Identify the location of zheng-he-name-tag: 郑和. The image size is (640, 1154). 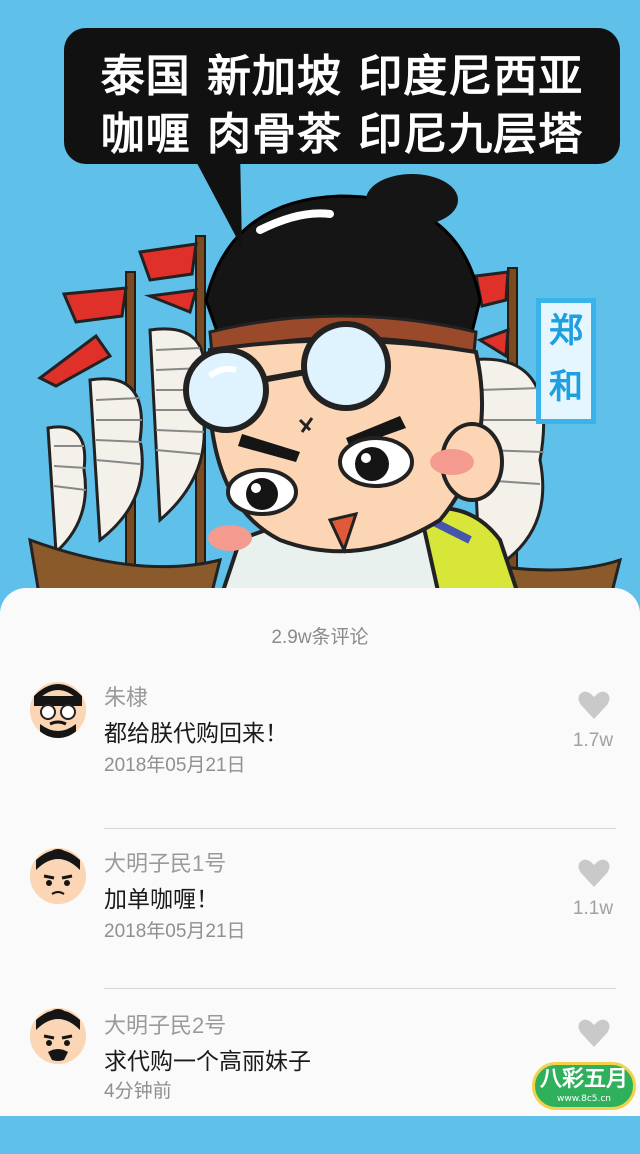
(566, 361).